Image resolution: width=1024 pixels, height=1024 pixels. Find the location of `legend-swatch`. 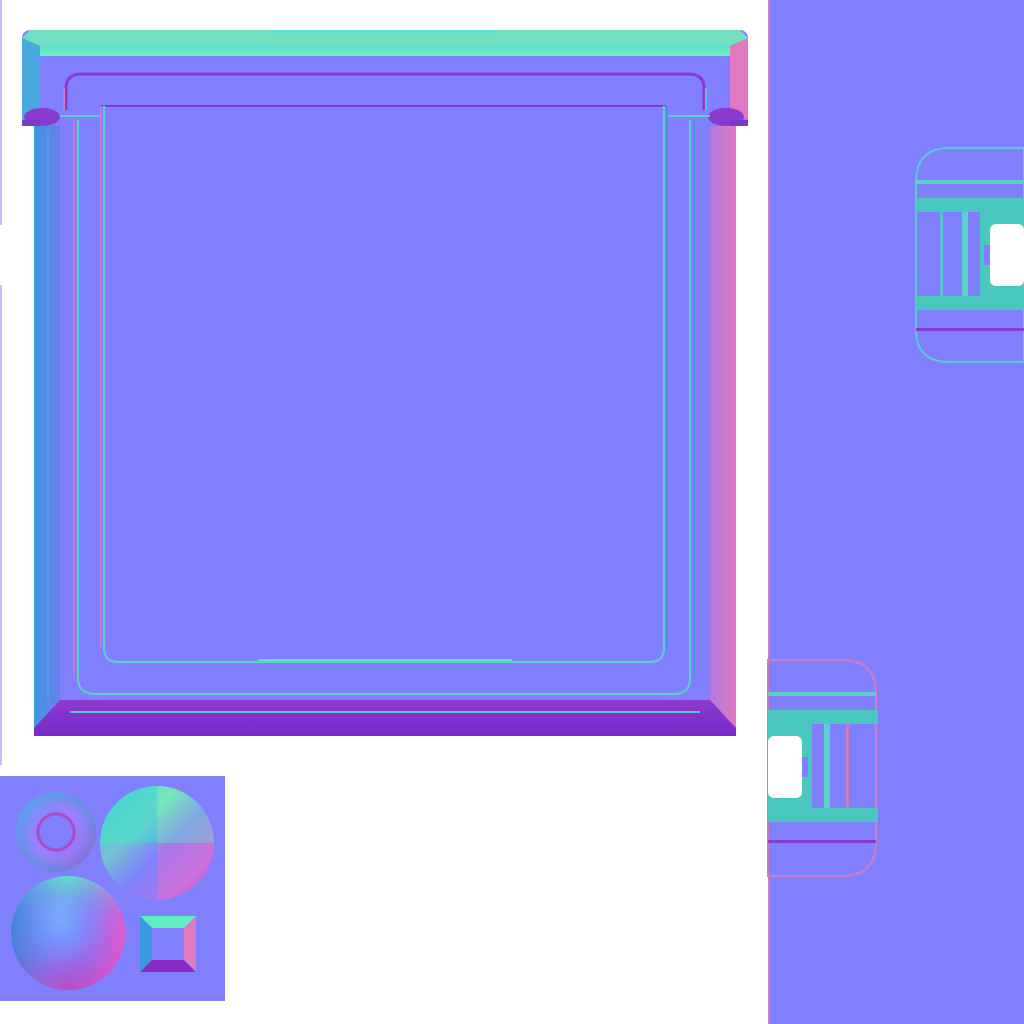

legend-swatch is located at coordinates (112, 888).